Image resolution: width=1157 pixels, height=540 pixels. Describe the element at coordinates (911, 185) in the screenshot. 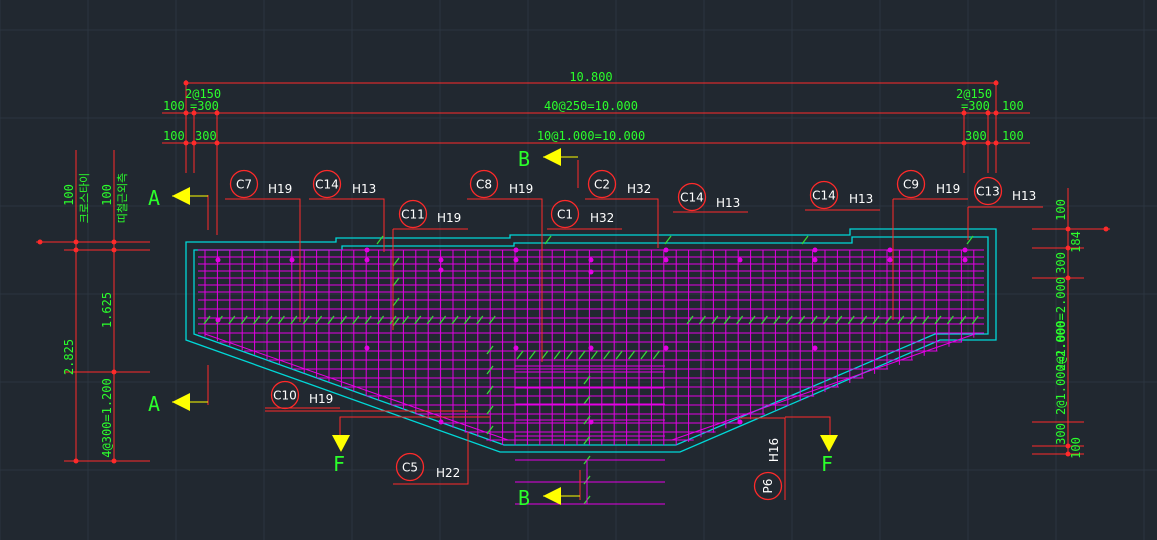

I see `tag-id: C9` at that location.